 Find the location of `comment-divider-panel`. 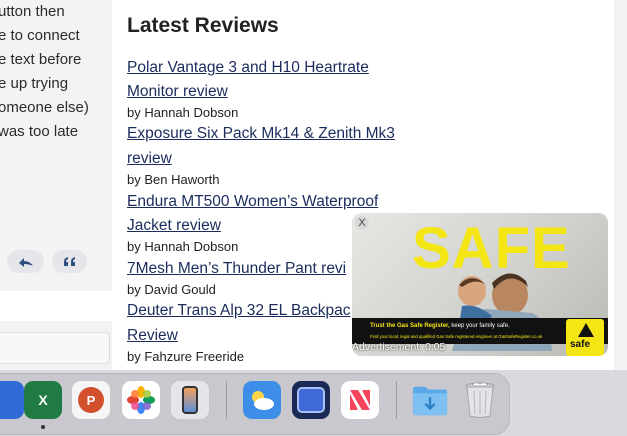

comment-divider-panel is located at coordinates (56, 306).